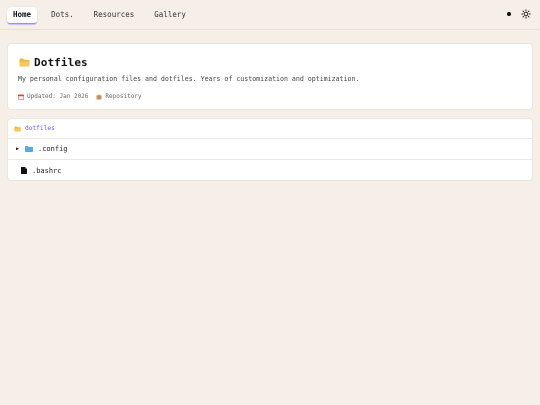  I want to click on title-row: Dotfiles, so click(53, 62).